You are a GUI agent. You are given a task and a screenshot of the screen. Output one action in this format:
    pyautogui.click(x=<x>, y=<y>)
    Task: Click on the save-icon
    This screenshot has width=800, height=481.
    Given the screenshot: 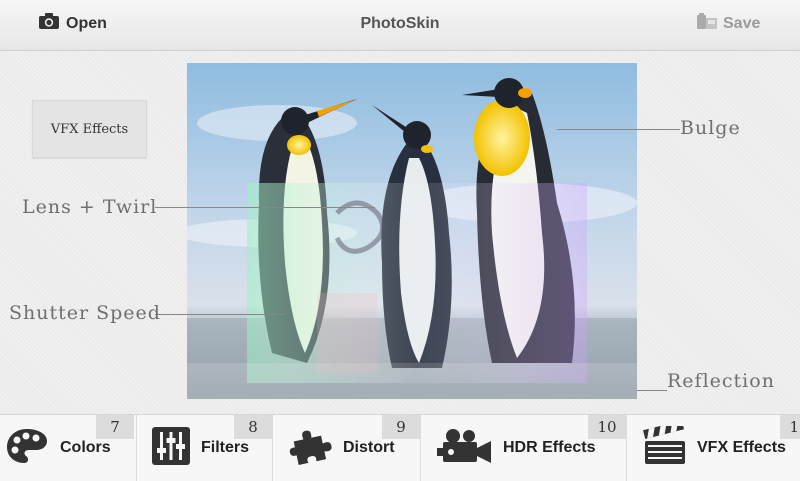 What is the action you would take?
    pyautogui.click(x=707, y=23)
    